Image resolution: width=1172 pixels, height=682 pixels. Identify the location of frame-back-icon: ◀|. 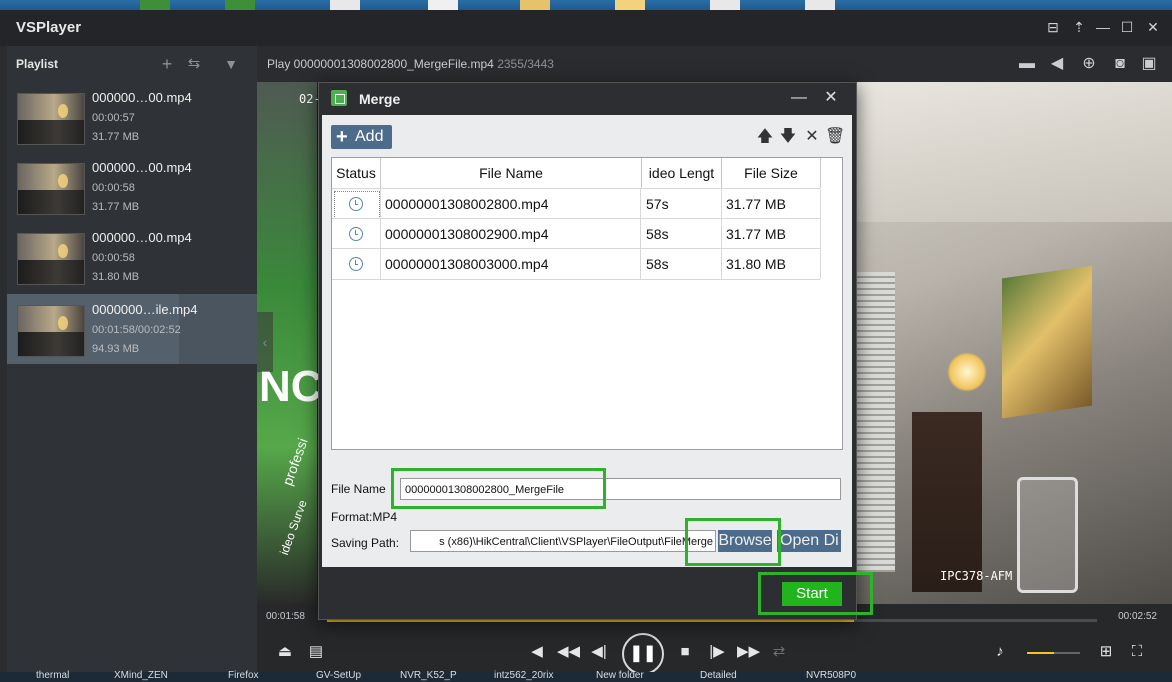
(599, 652).